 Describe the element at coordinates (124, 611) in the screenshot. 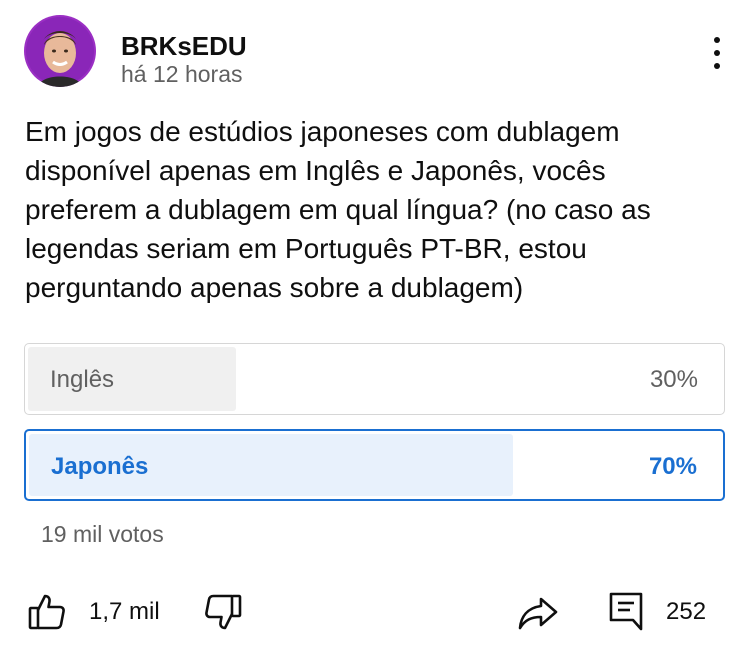

I see `like-count: 1,7 mil` at that location.